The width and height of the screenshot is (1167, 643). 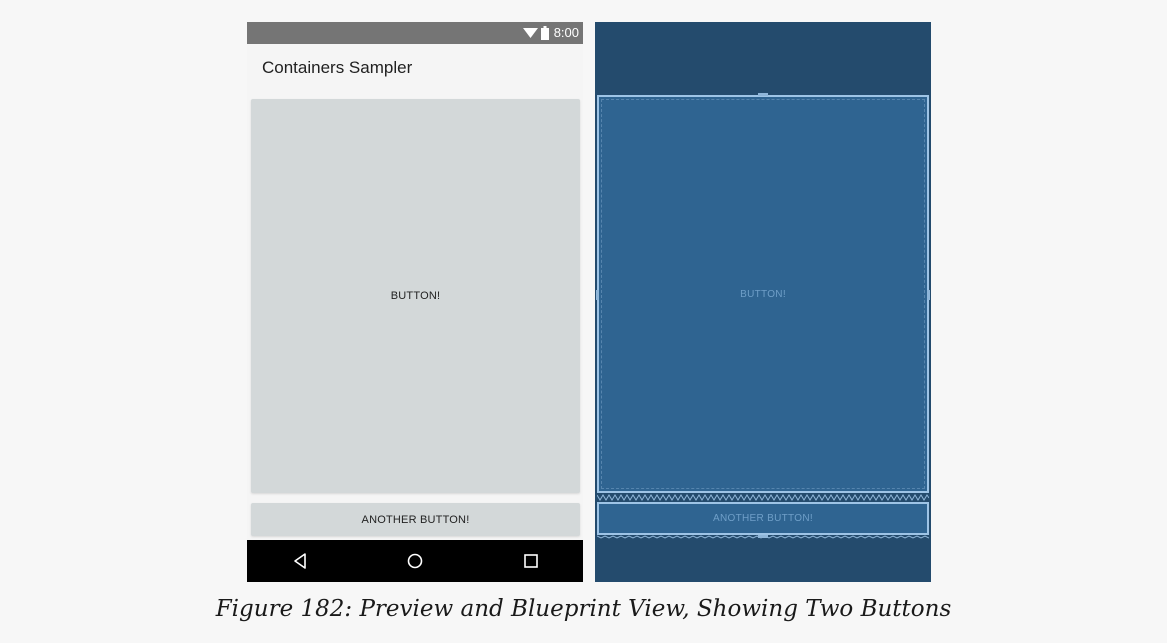 What do you see at coordinates (763, 94) in the screenshot?
I see `top-constraint-handle` at bounding box center [763, 94].